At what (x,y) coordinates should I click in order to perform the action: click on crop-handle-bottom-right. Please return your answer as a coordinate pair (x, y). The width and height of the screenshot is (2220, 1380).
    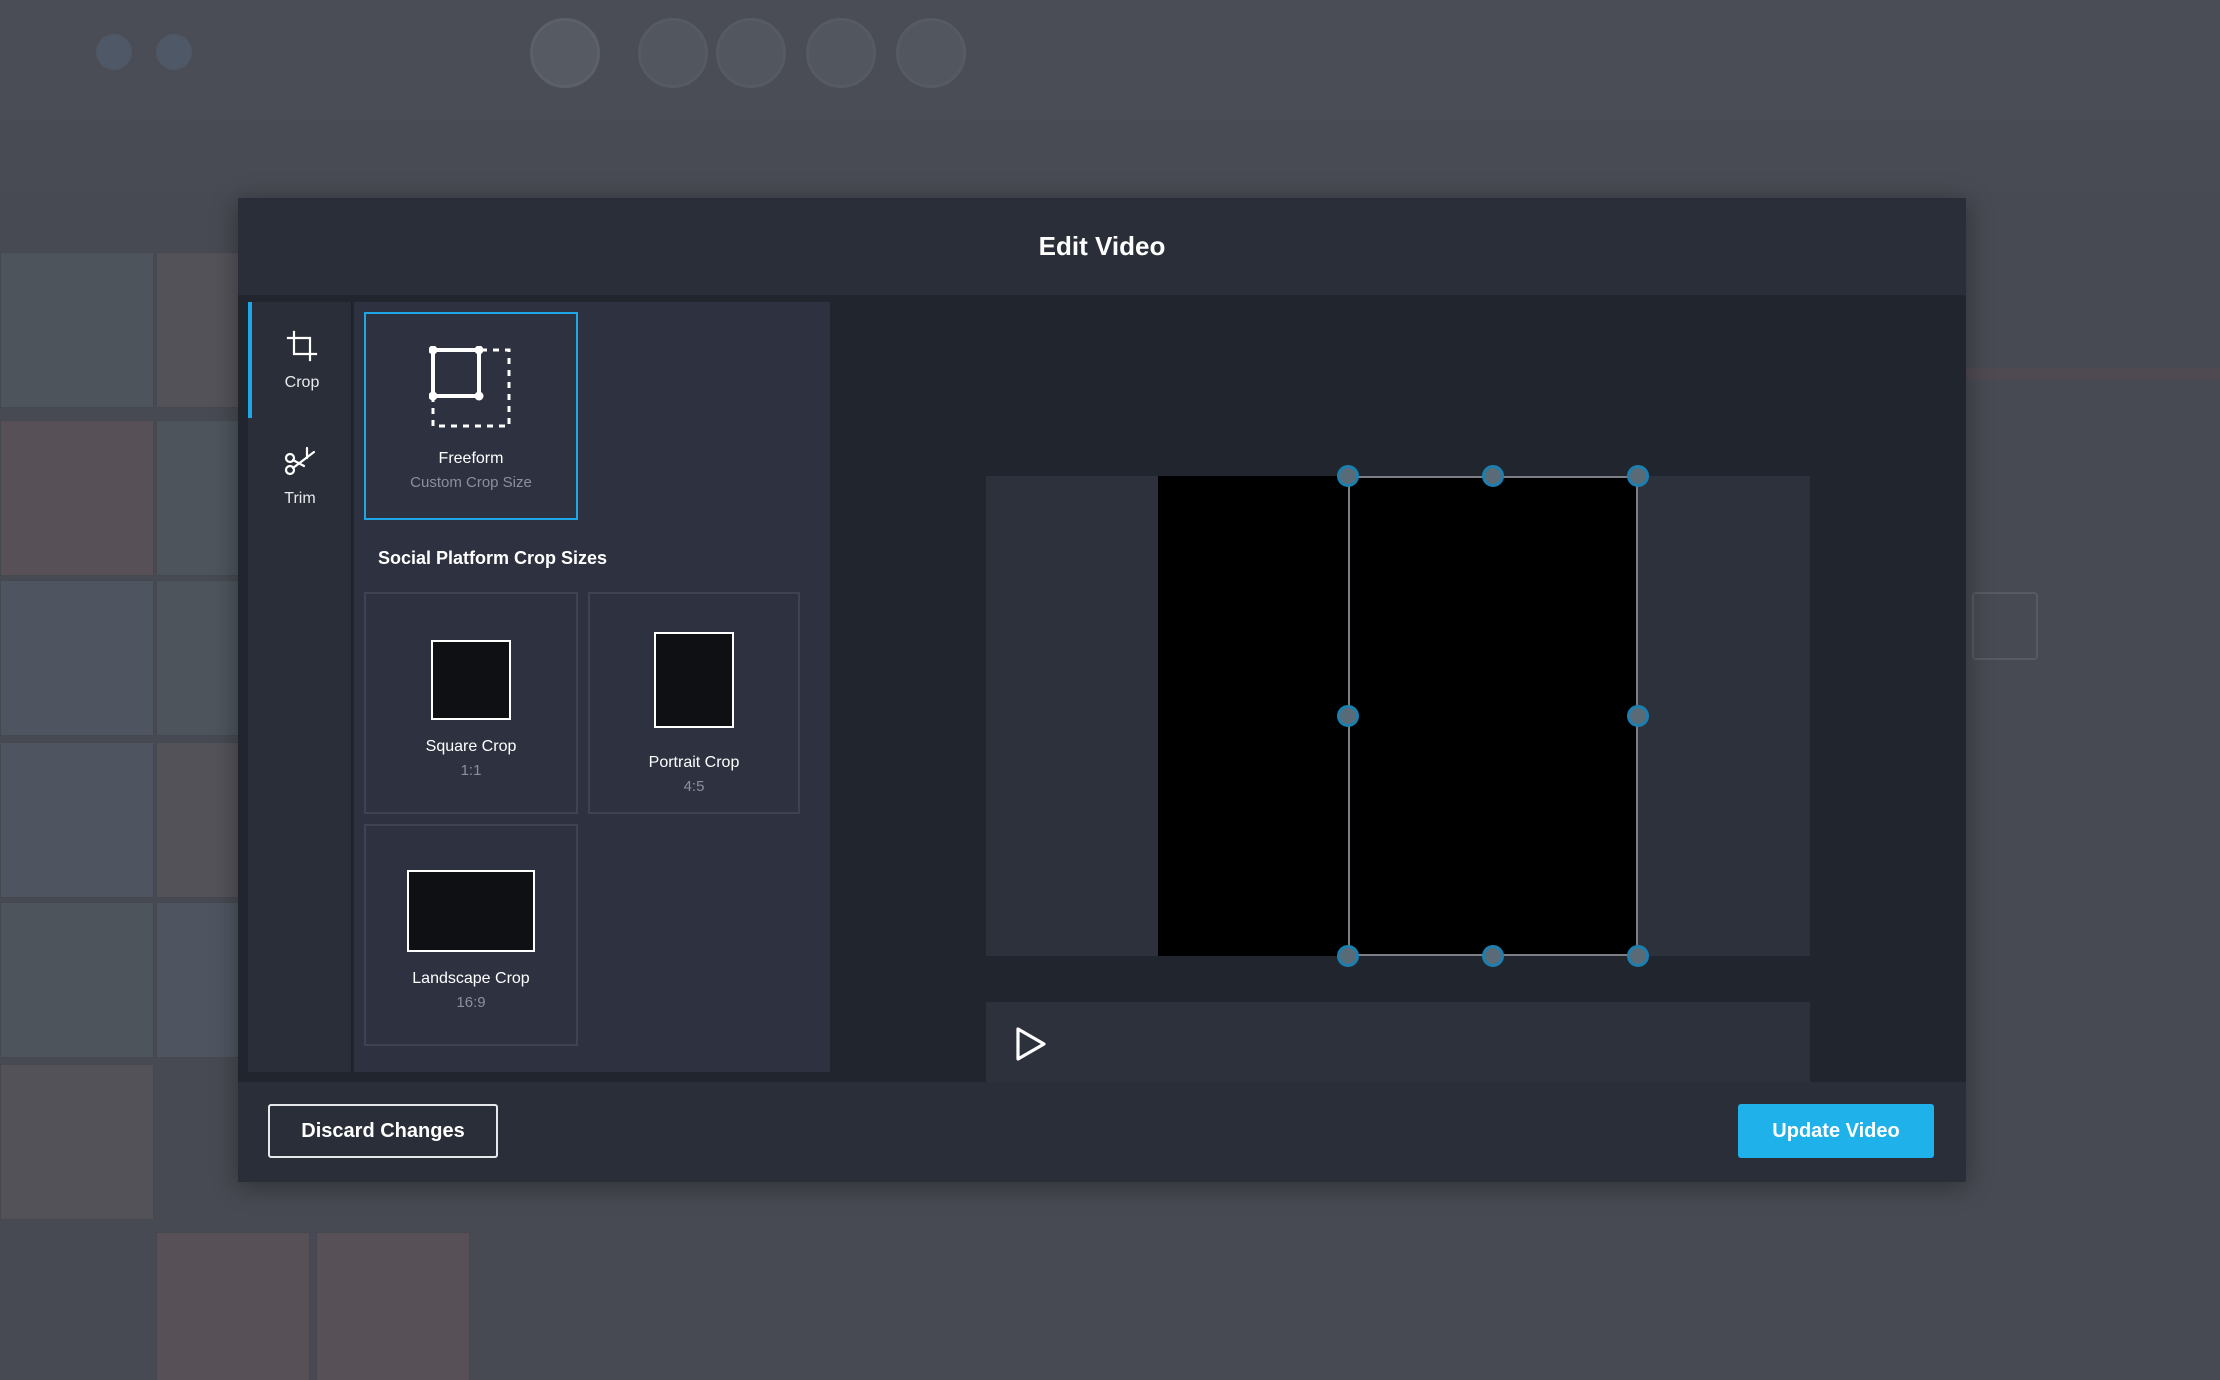
    Looking at the image, I should click on (1638, 956).